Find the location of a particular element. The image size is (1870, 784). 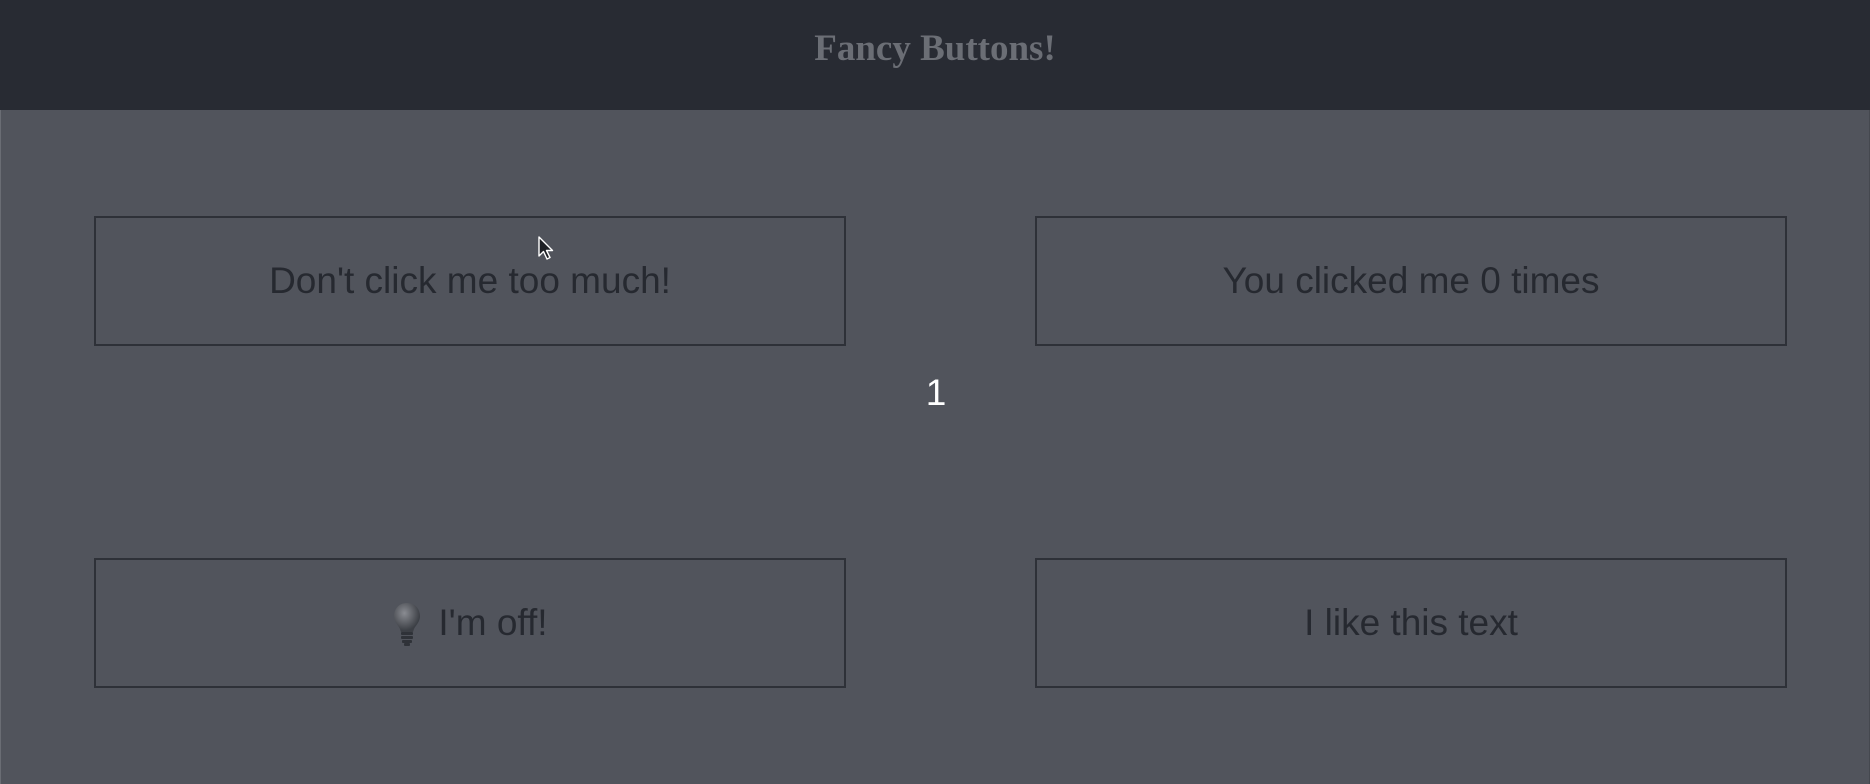

dont-click-button: Don't click me too much! is located at coordinates (470, 281).